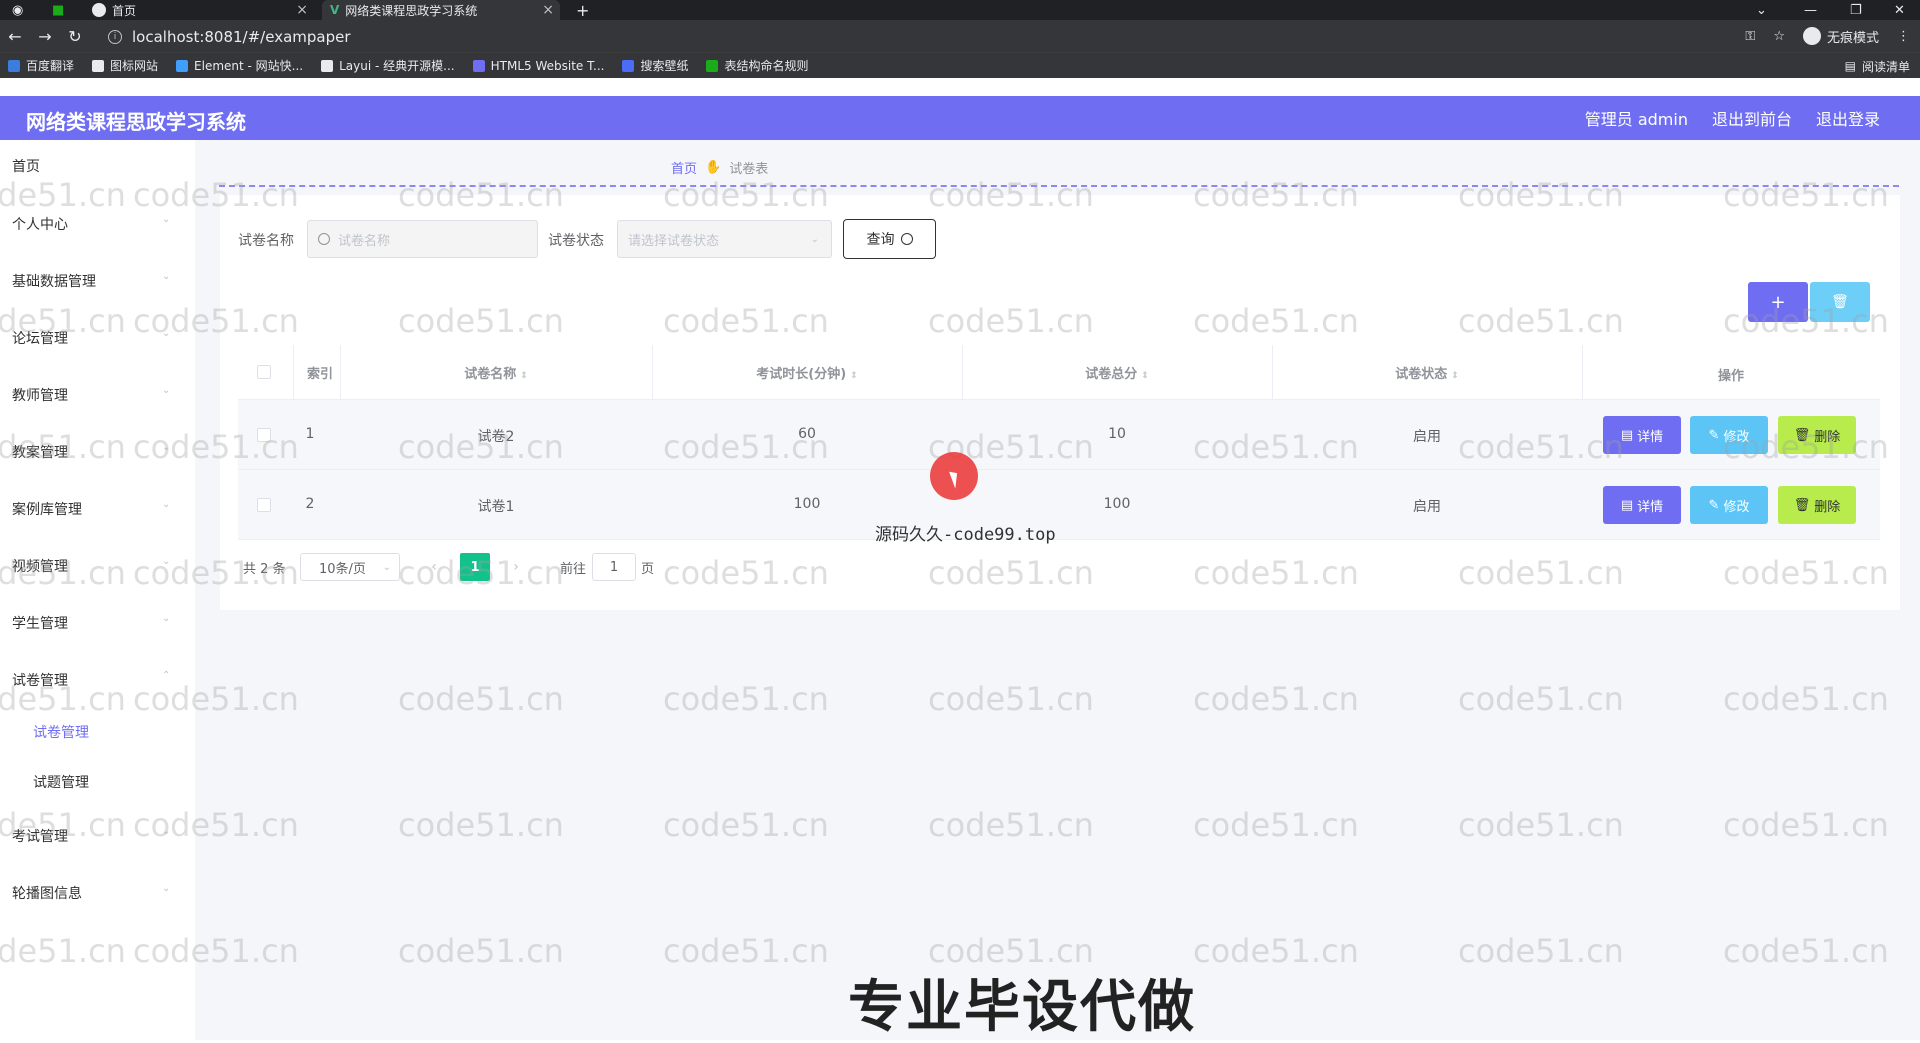 This screenshot has height=1043, width=1920. I want to click on key-icon: ⚿, so click(1750, 36).